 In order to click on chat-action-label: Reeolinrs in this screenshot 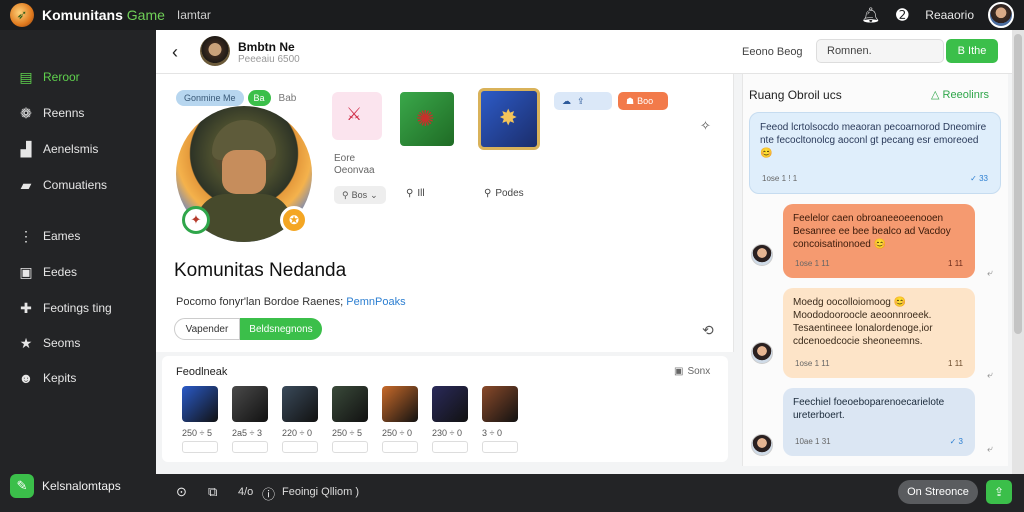, I will do `click(965, 95)`.